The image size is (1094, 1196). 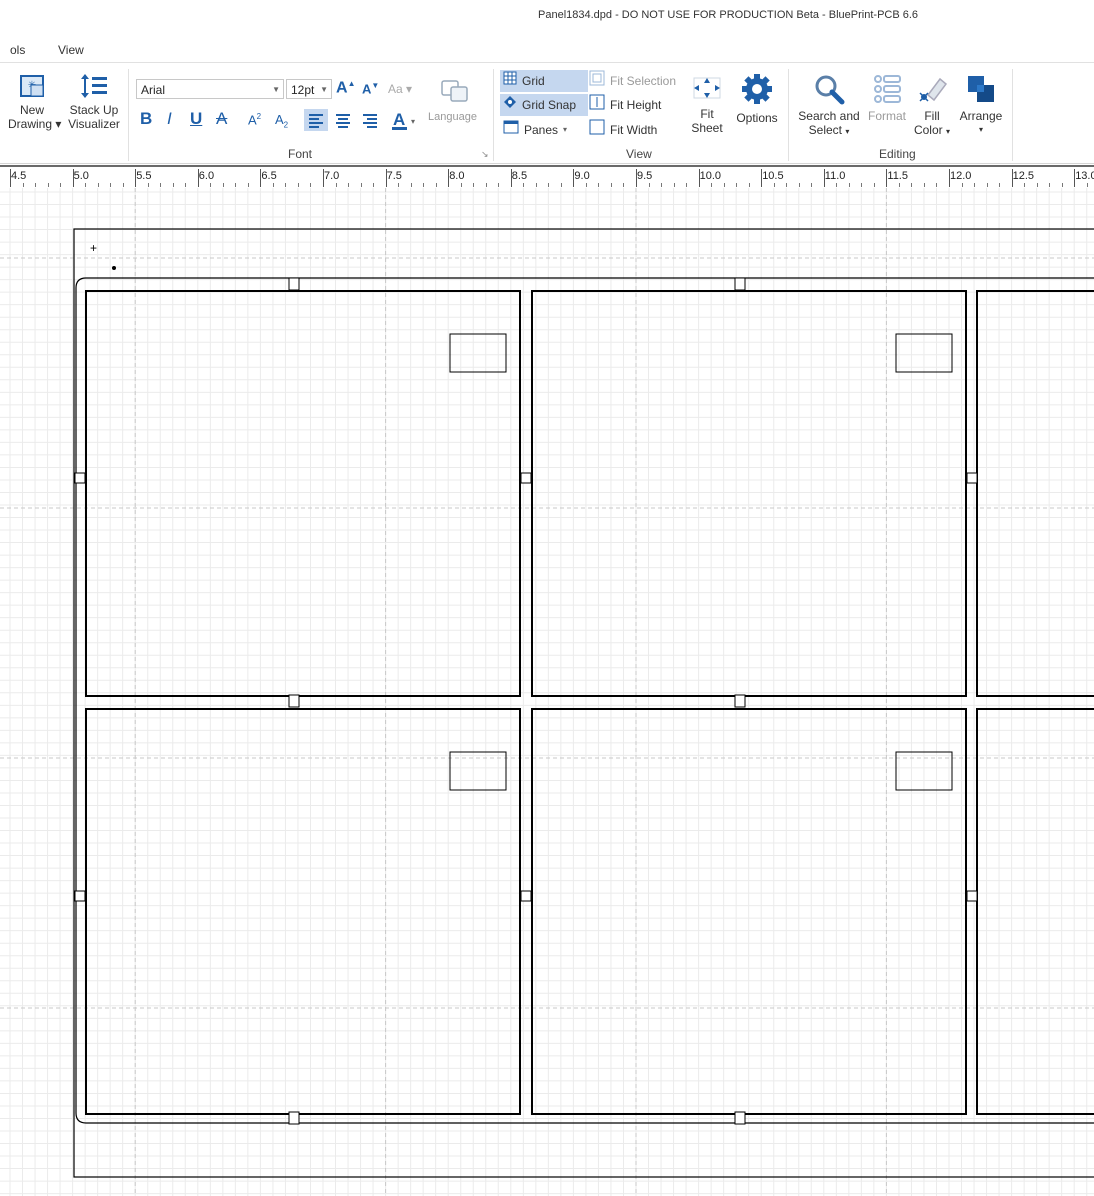 I want to click on ruler-label: 7.0, so click(x=332, y=176).